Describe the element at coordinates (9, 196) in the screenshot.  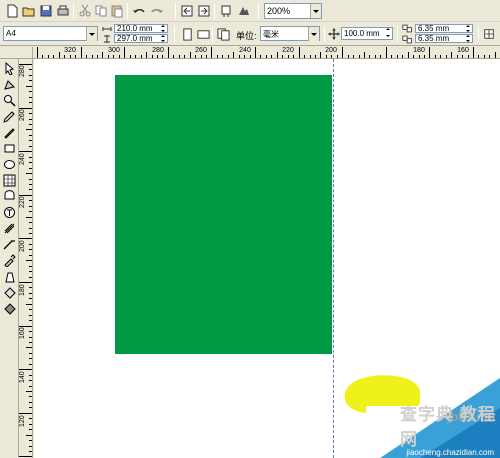
I see `basic-shapes-tool-icon` at that location.